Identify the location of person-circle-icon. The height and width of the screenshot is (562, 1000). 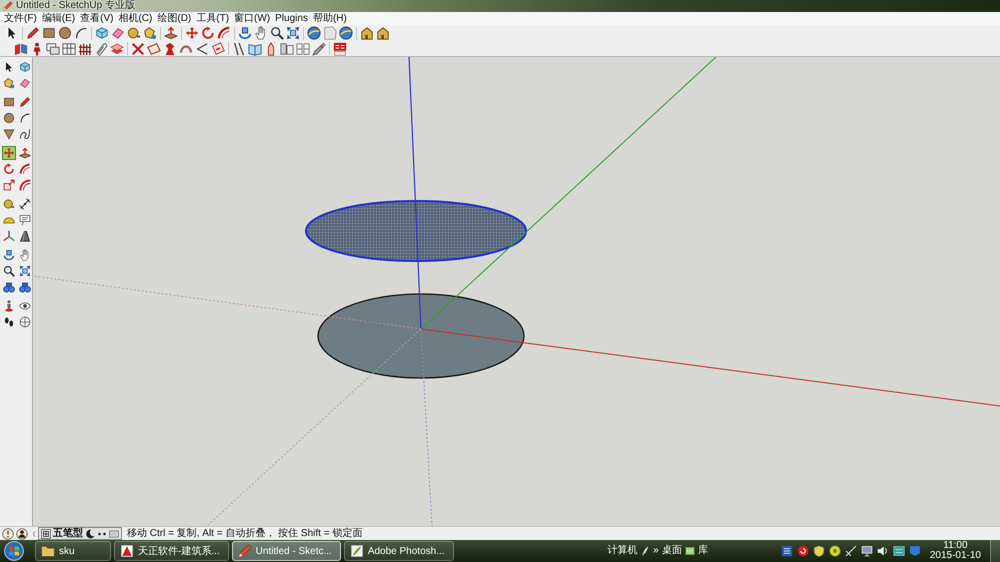
(22, 534).